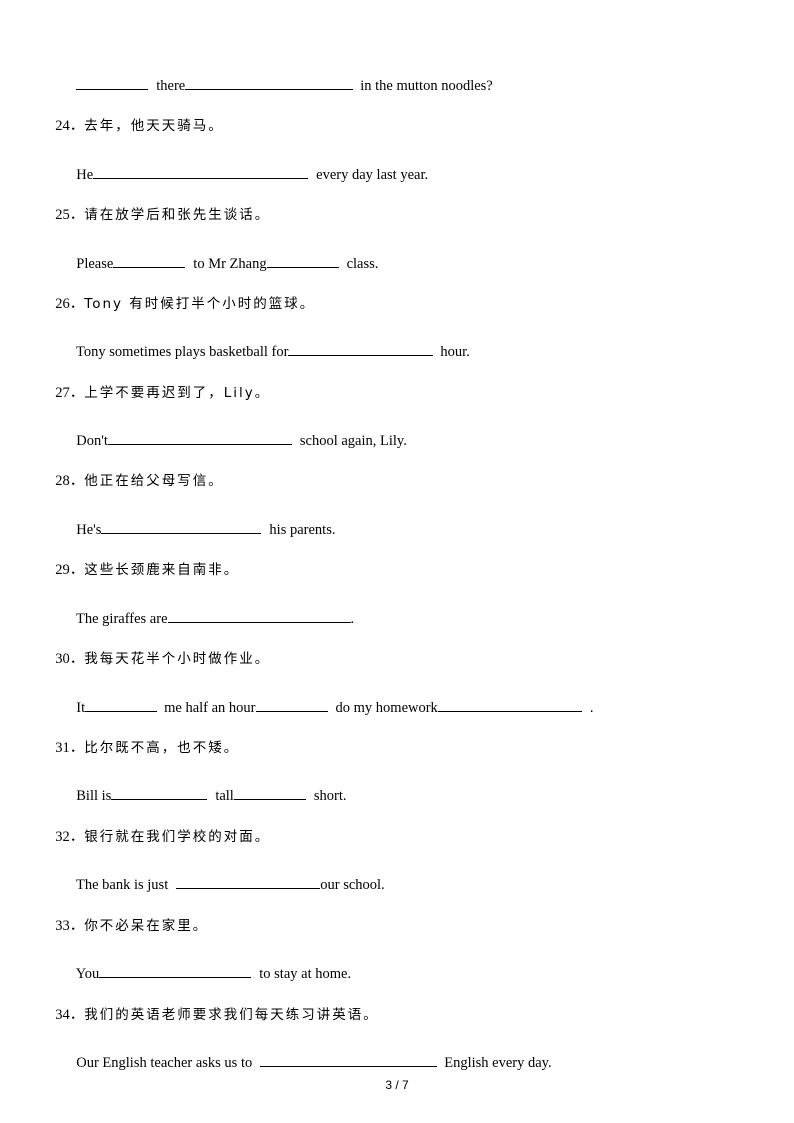 The width and height of the screenshot is (794, 1123). Describe the element at coordinates (159, 650) in the screenshot. I see `question-30-prompt: 30．我每天花半个小时做作业。` at that location.